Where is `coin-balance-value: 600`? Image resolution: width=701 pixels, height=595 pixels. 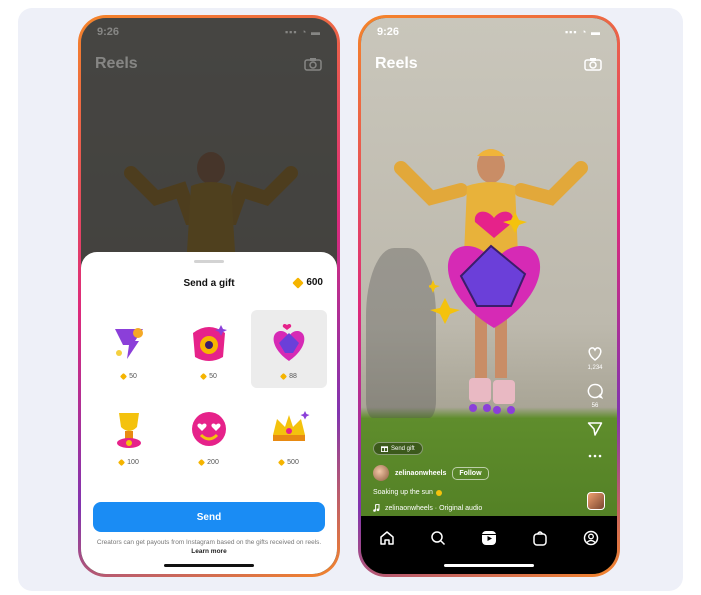
coin-balance-value: 600 is located at coordinates (314, 282).